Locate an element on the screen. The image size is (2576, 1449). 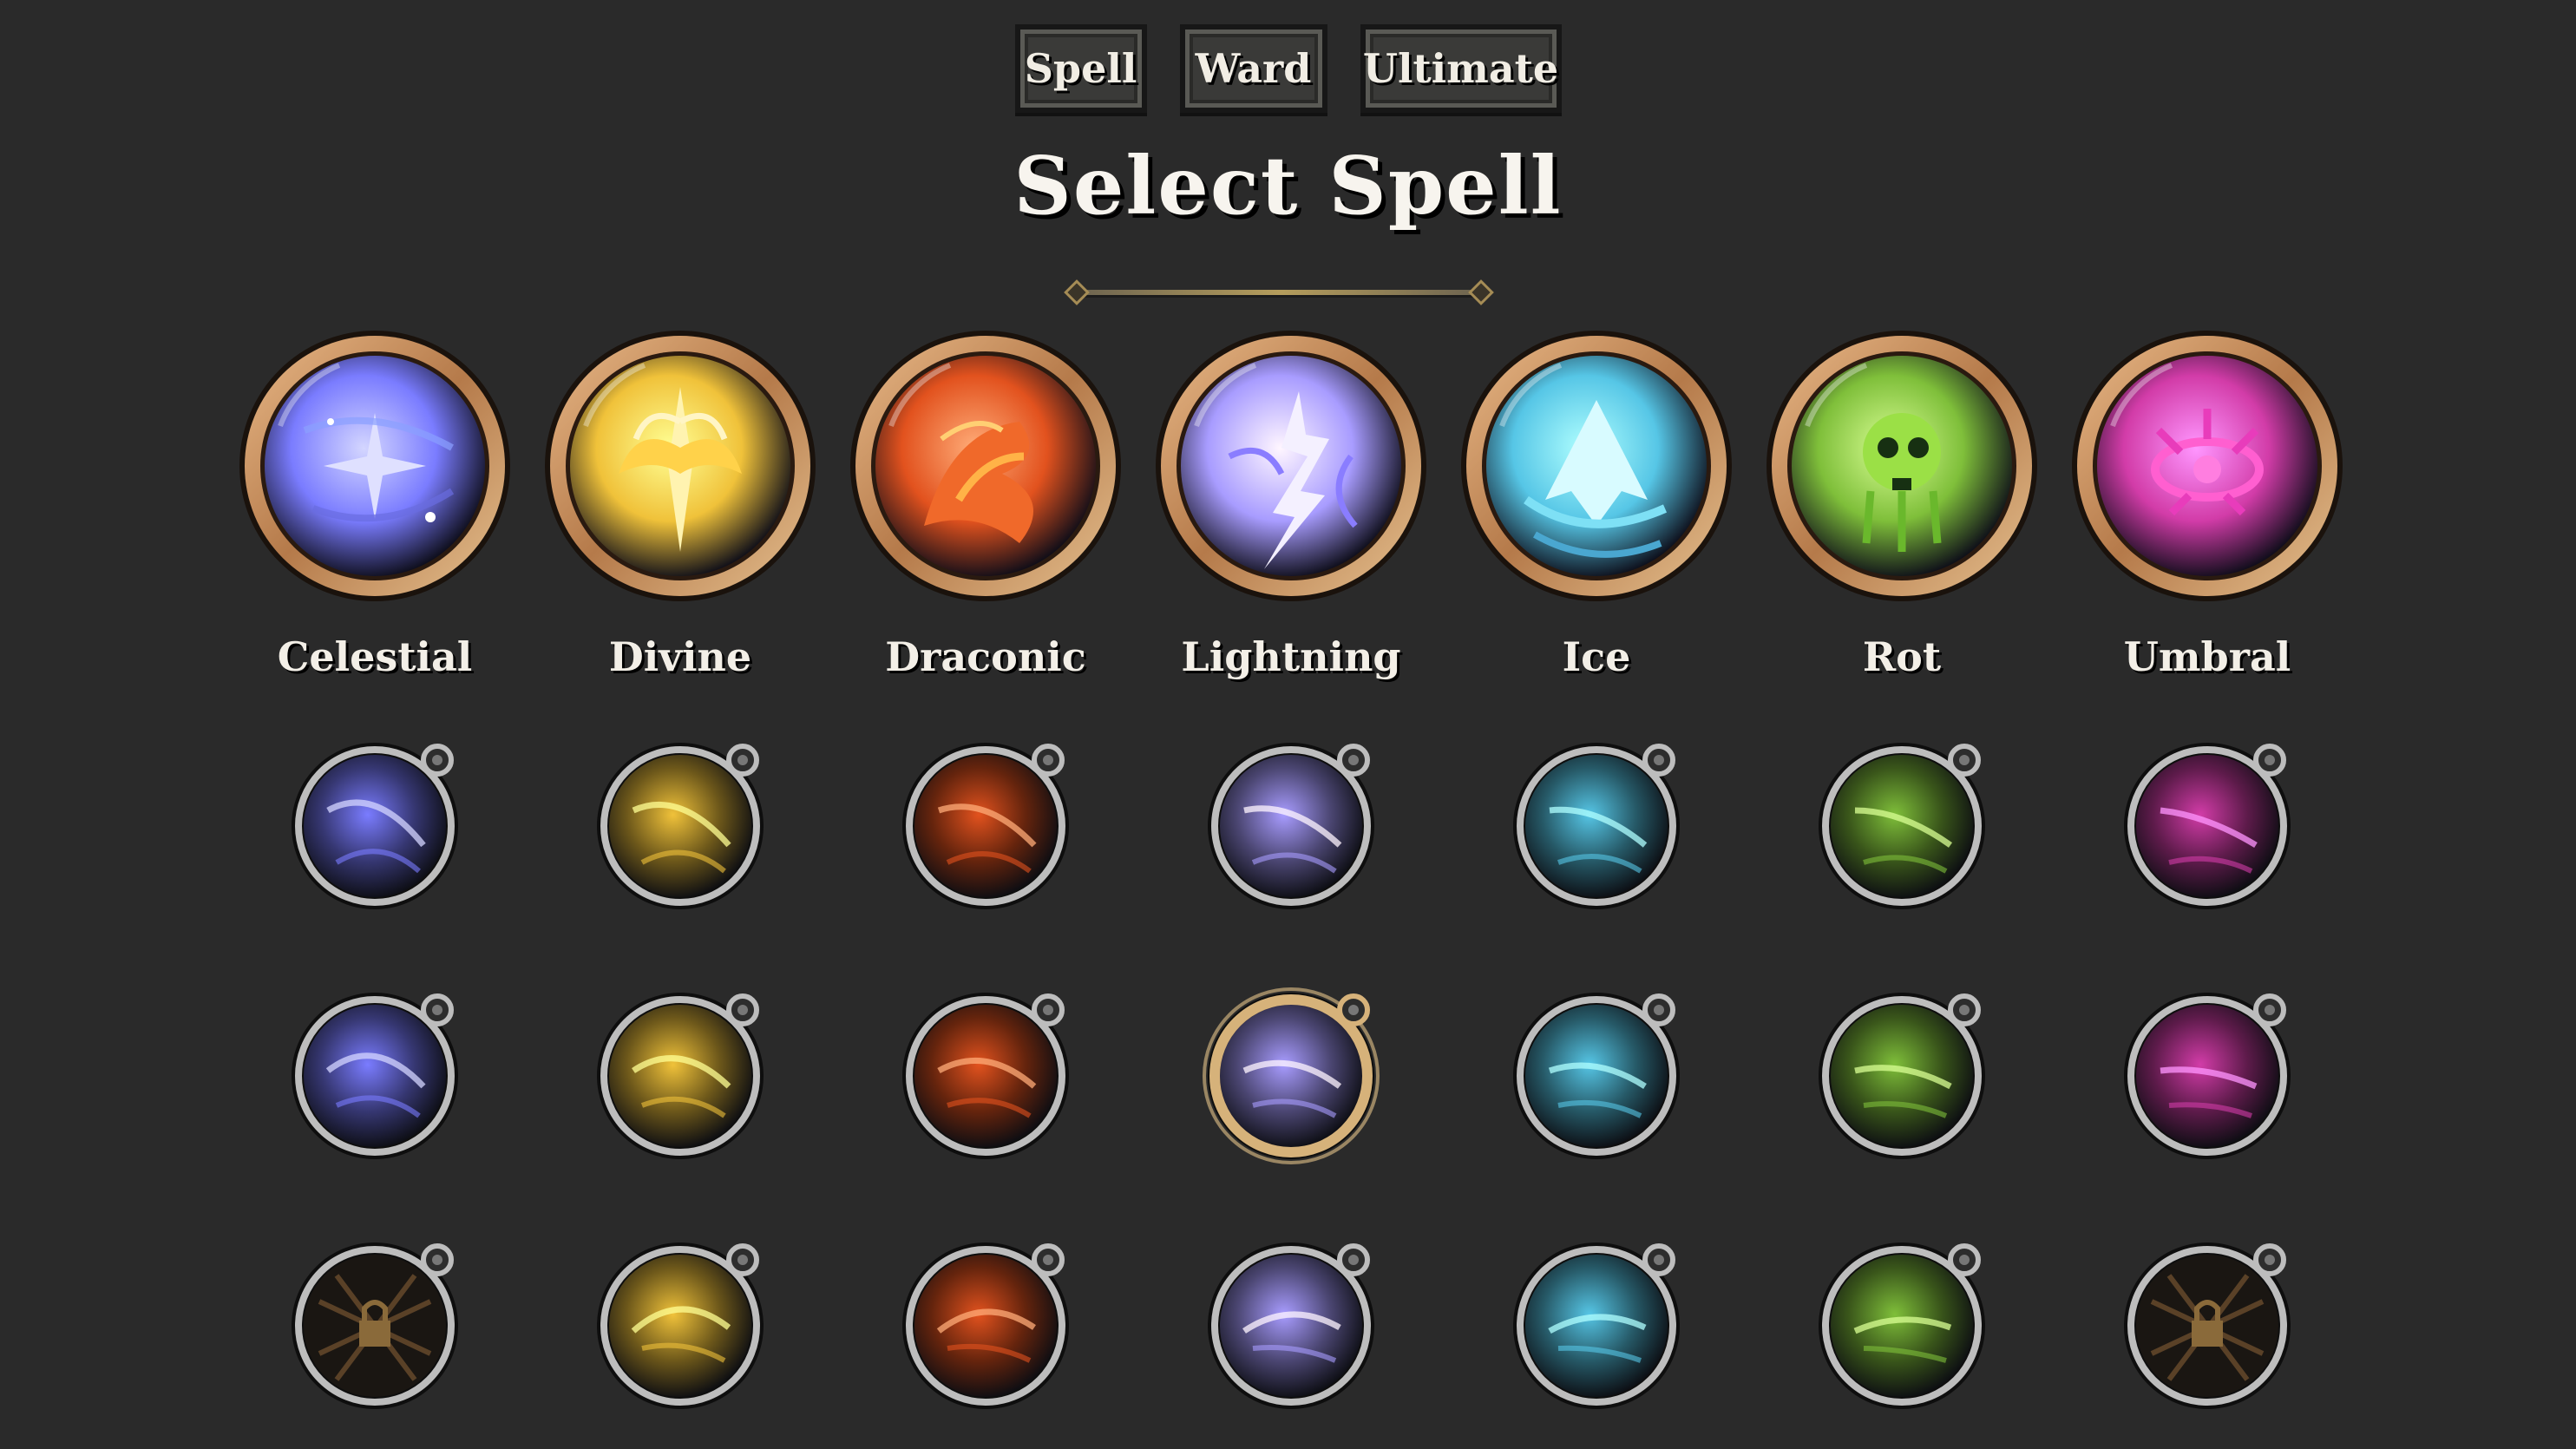
ice-peak-icon is located at coordinates (1596, 466).